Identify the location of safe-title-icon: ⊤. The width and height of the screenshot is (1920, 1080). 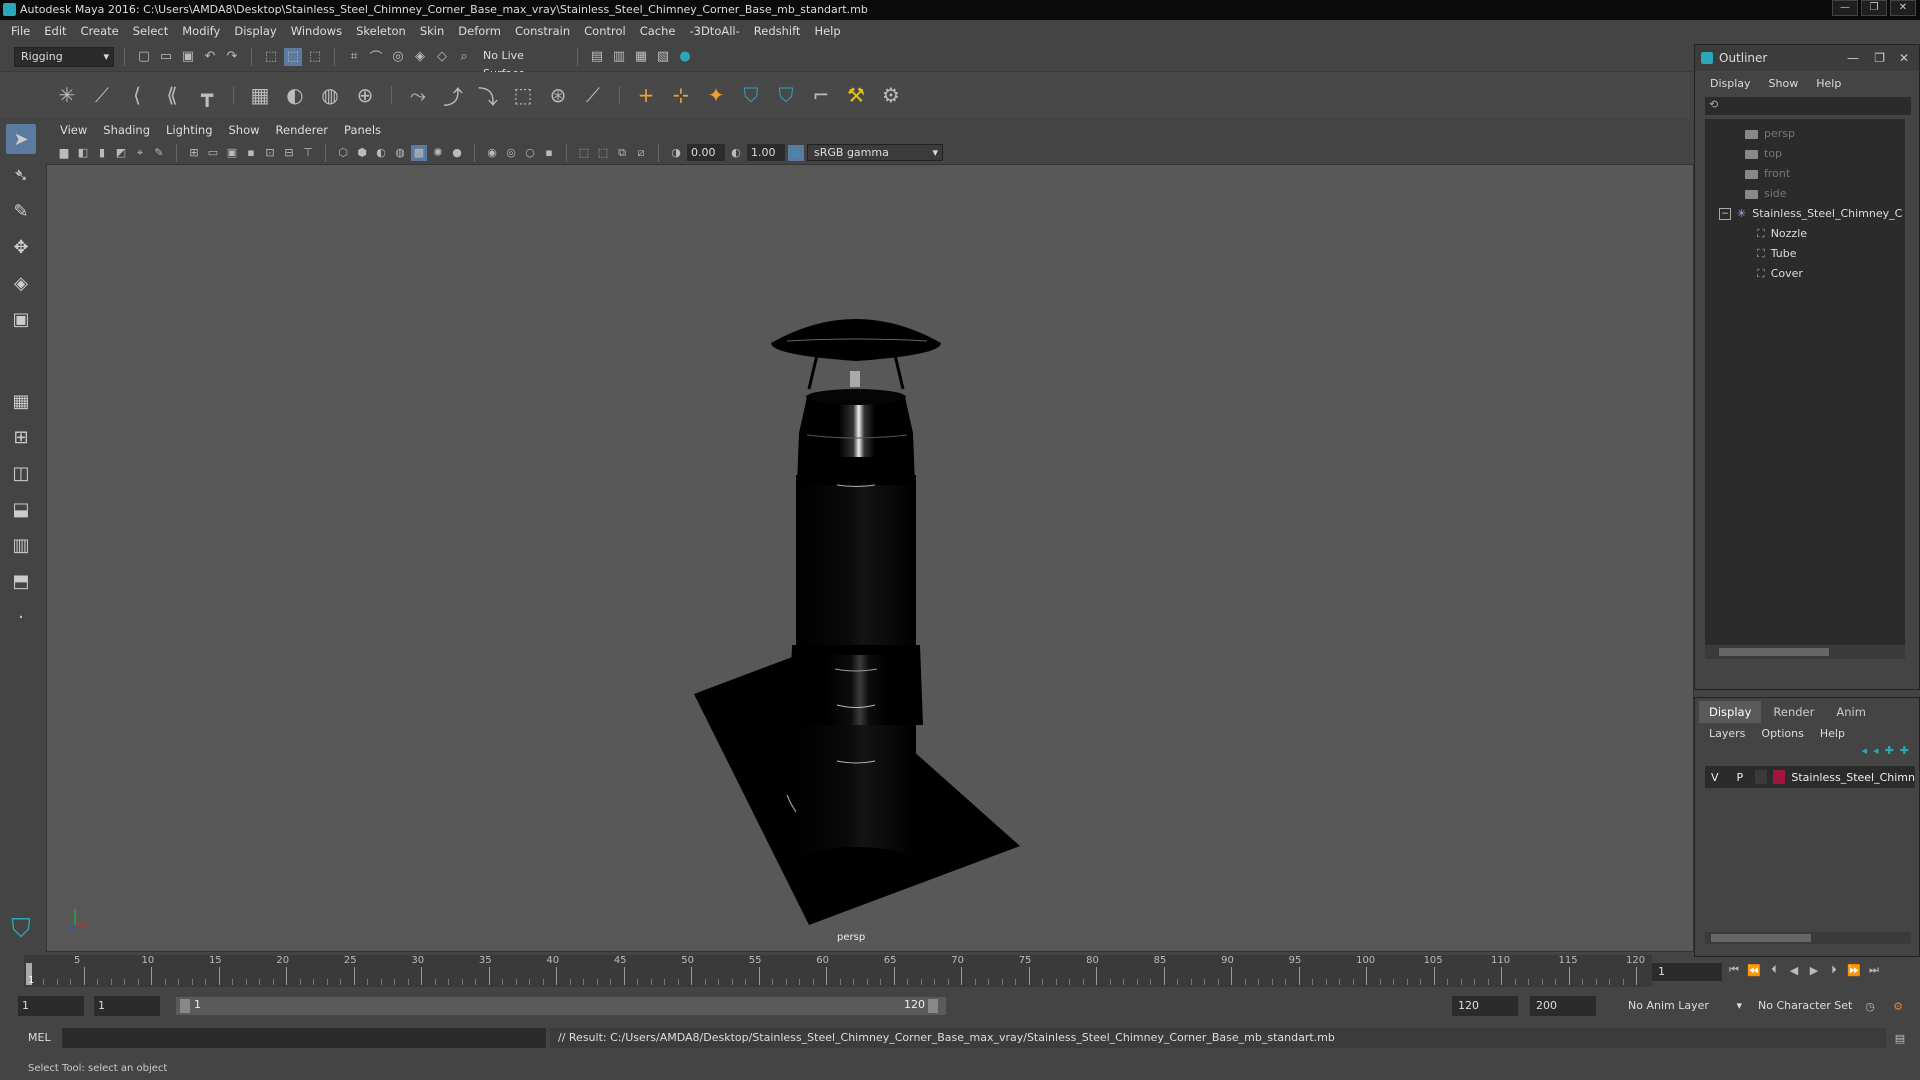
(308, 153).